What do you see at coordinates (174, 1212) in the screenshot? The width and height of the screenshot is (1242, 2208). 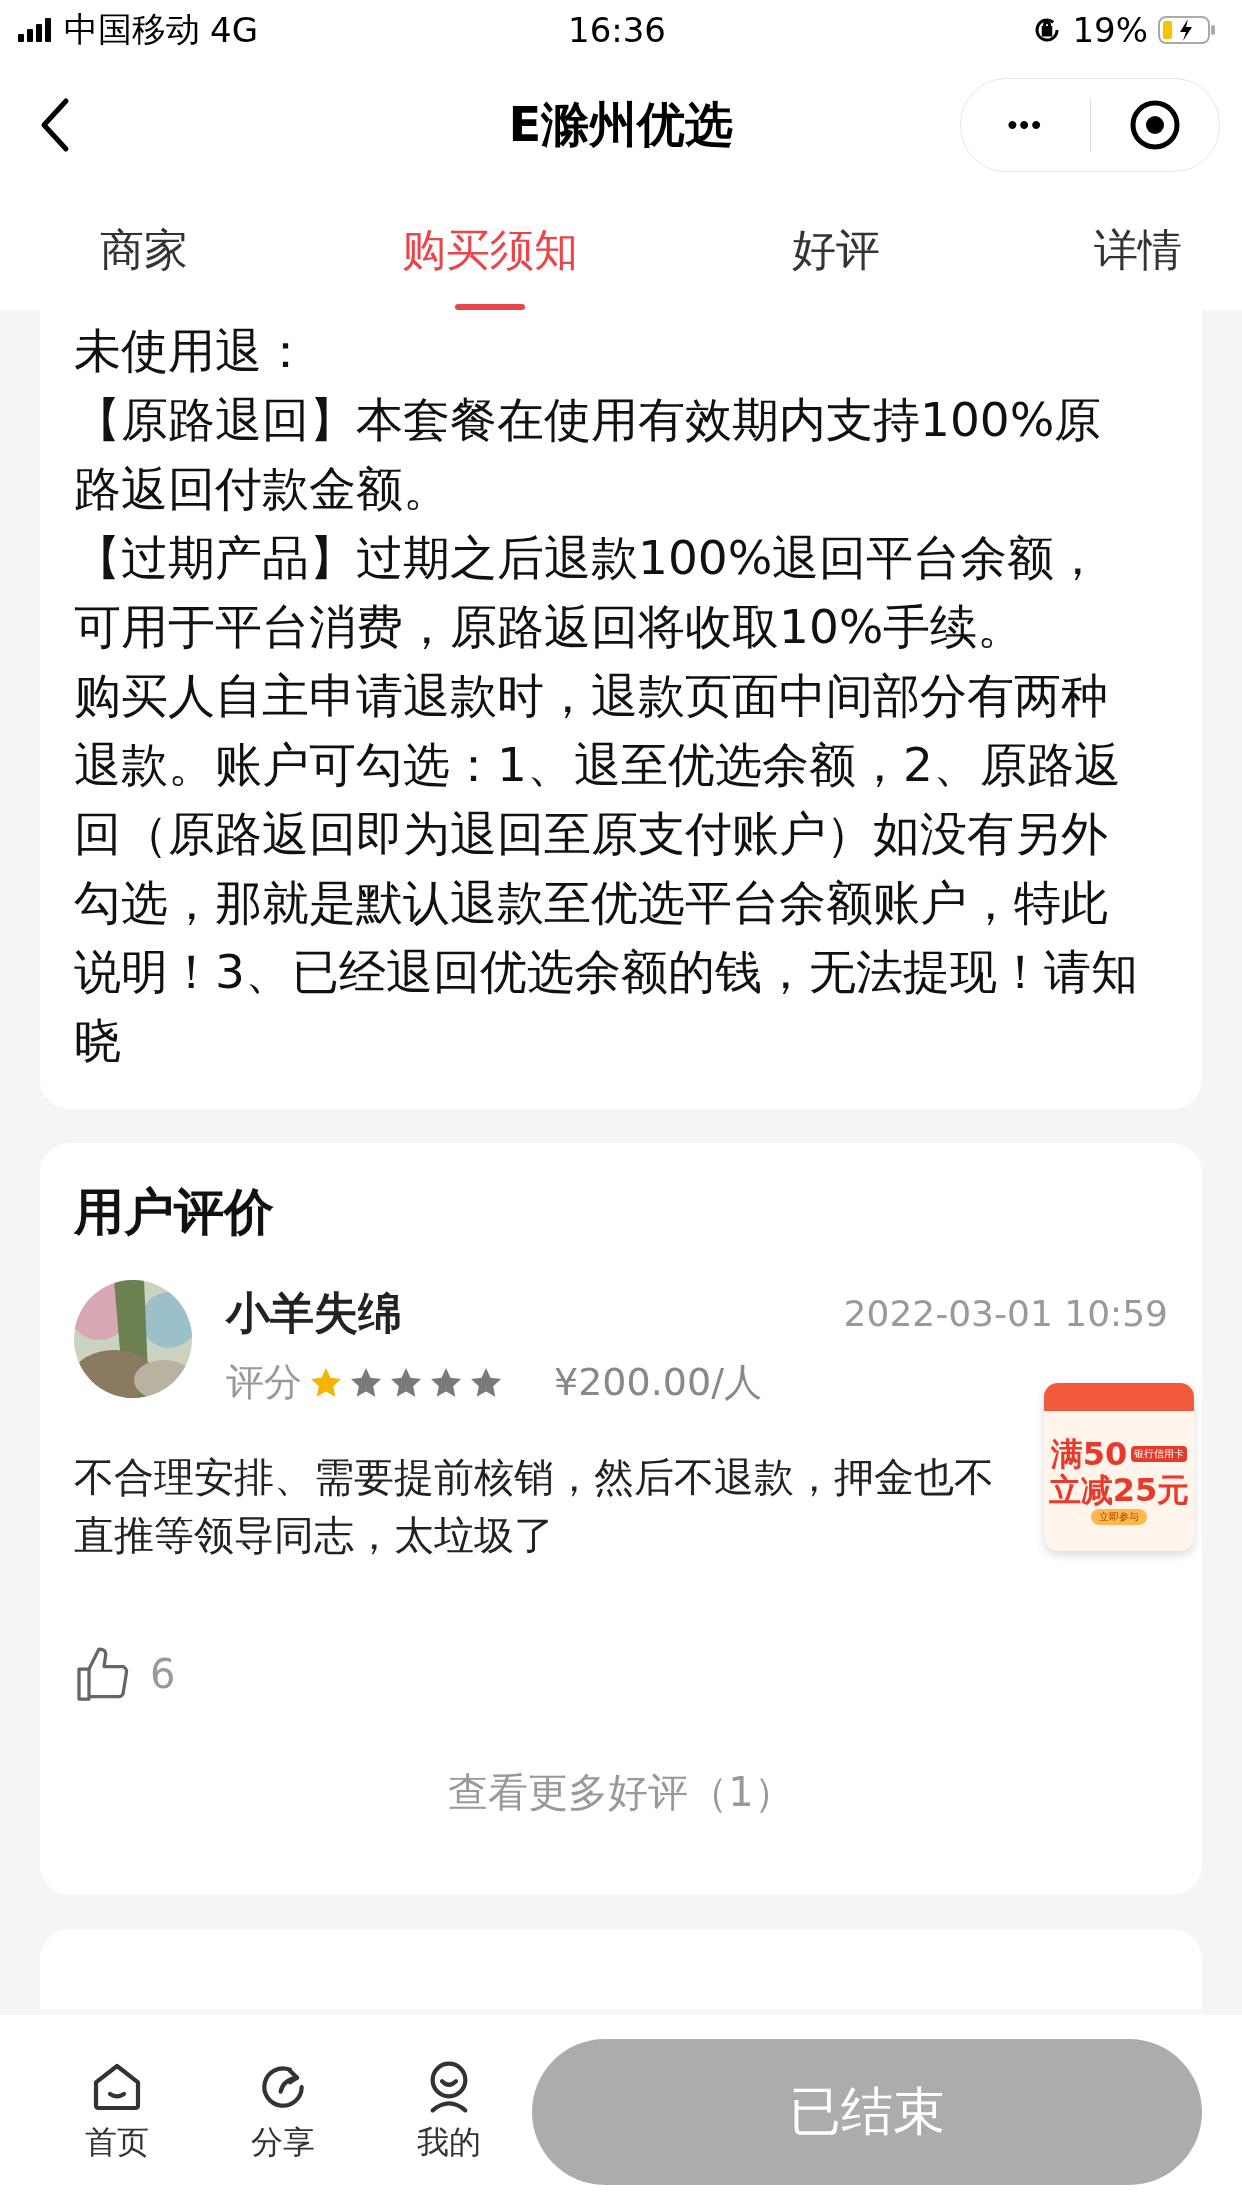 I see `section-title: 用户评价` at bounding box center [174, 1212].